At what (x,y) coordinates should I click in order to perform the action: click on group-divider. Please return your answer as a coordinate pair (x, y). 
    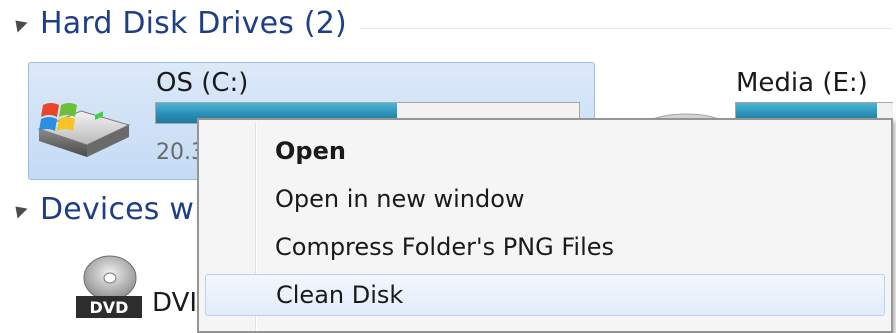
    Looking at the image, I should click on (626, 28).